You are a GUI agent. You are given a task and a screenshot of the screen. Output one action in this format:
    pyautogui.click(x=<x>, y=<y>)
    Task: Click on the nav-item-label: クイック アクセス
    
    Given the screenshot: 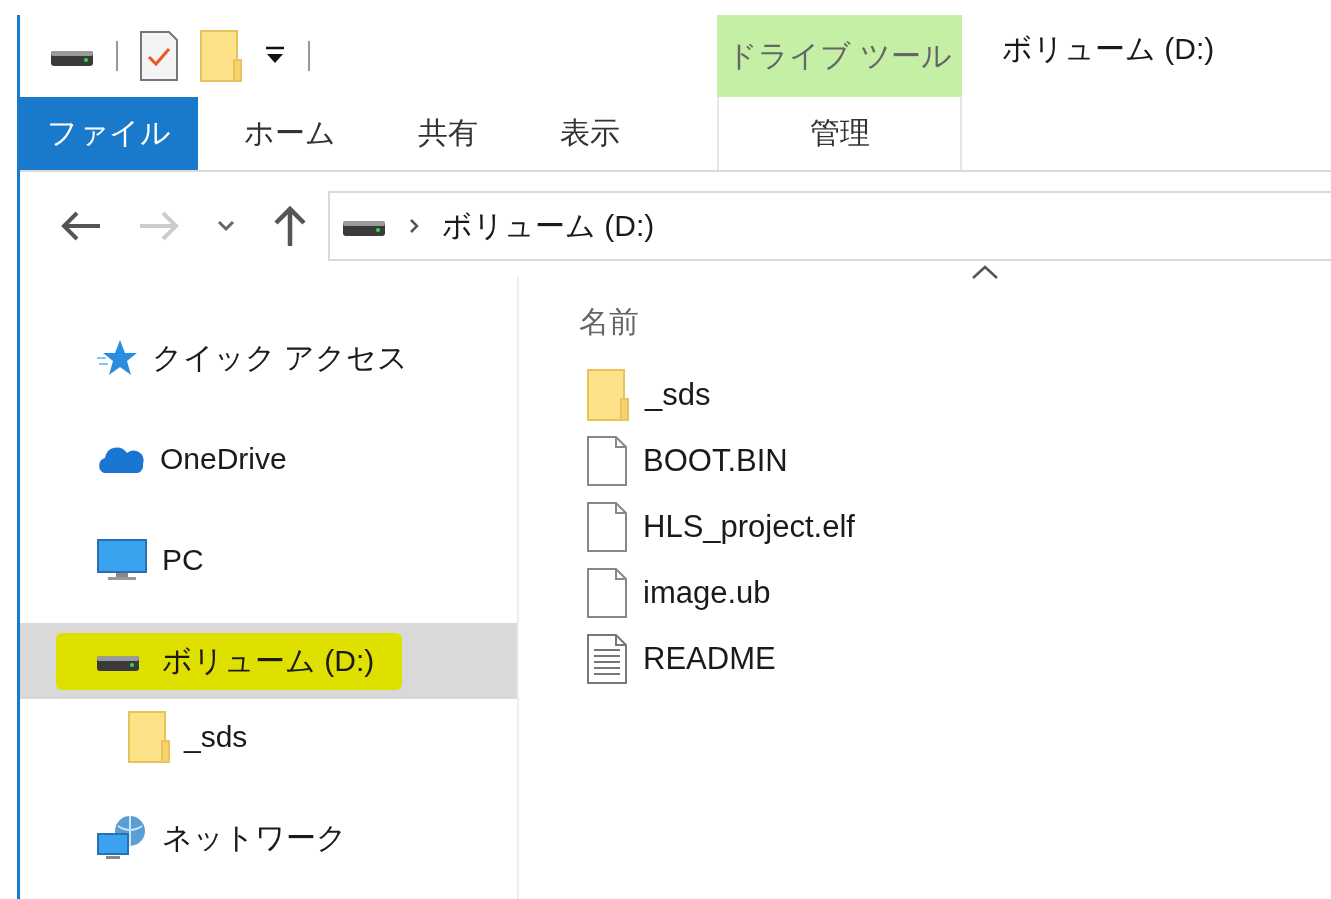 What is the action you would take?
    pyautogui.click(x=280, y=357)
    